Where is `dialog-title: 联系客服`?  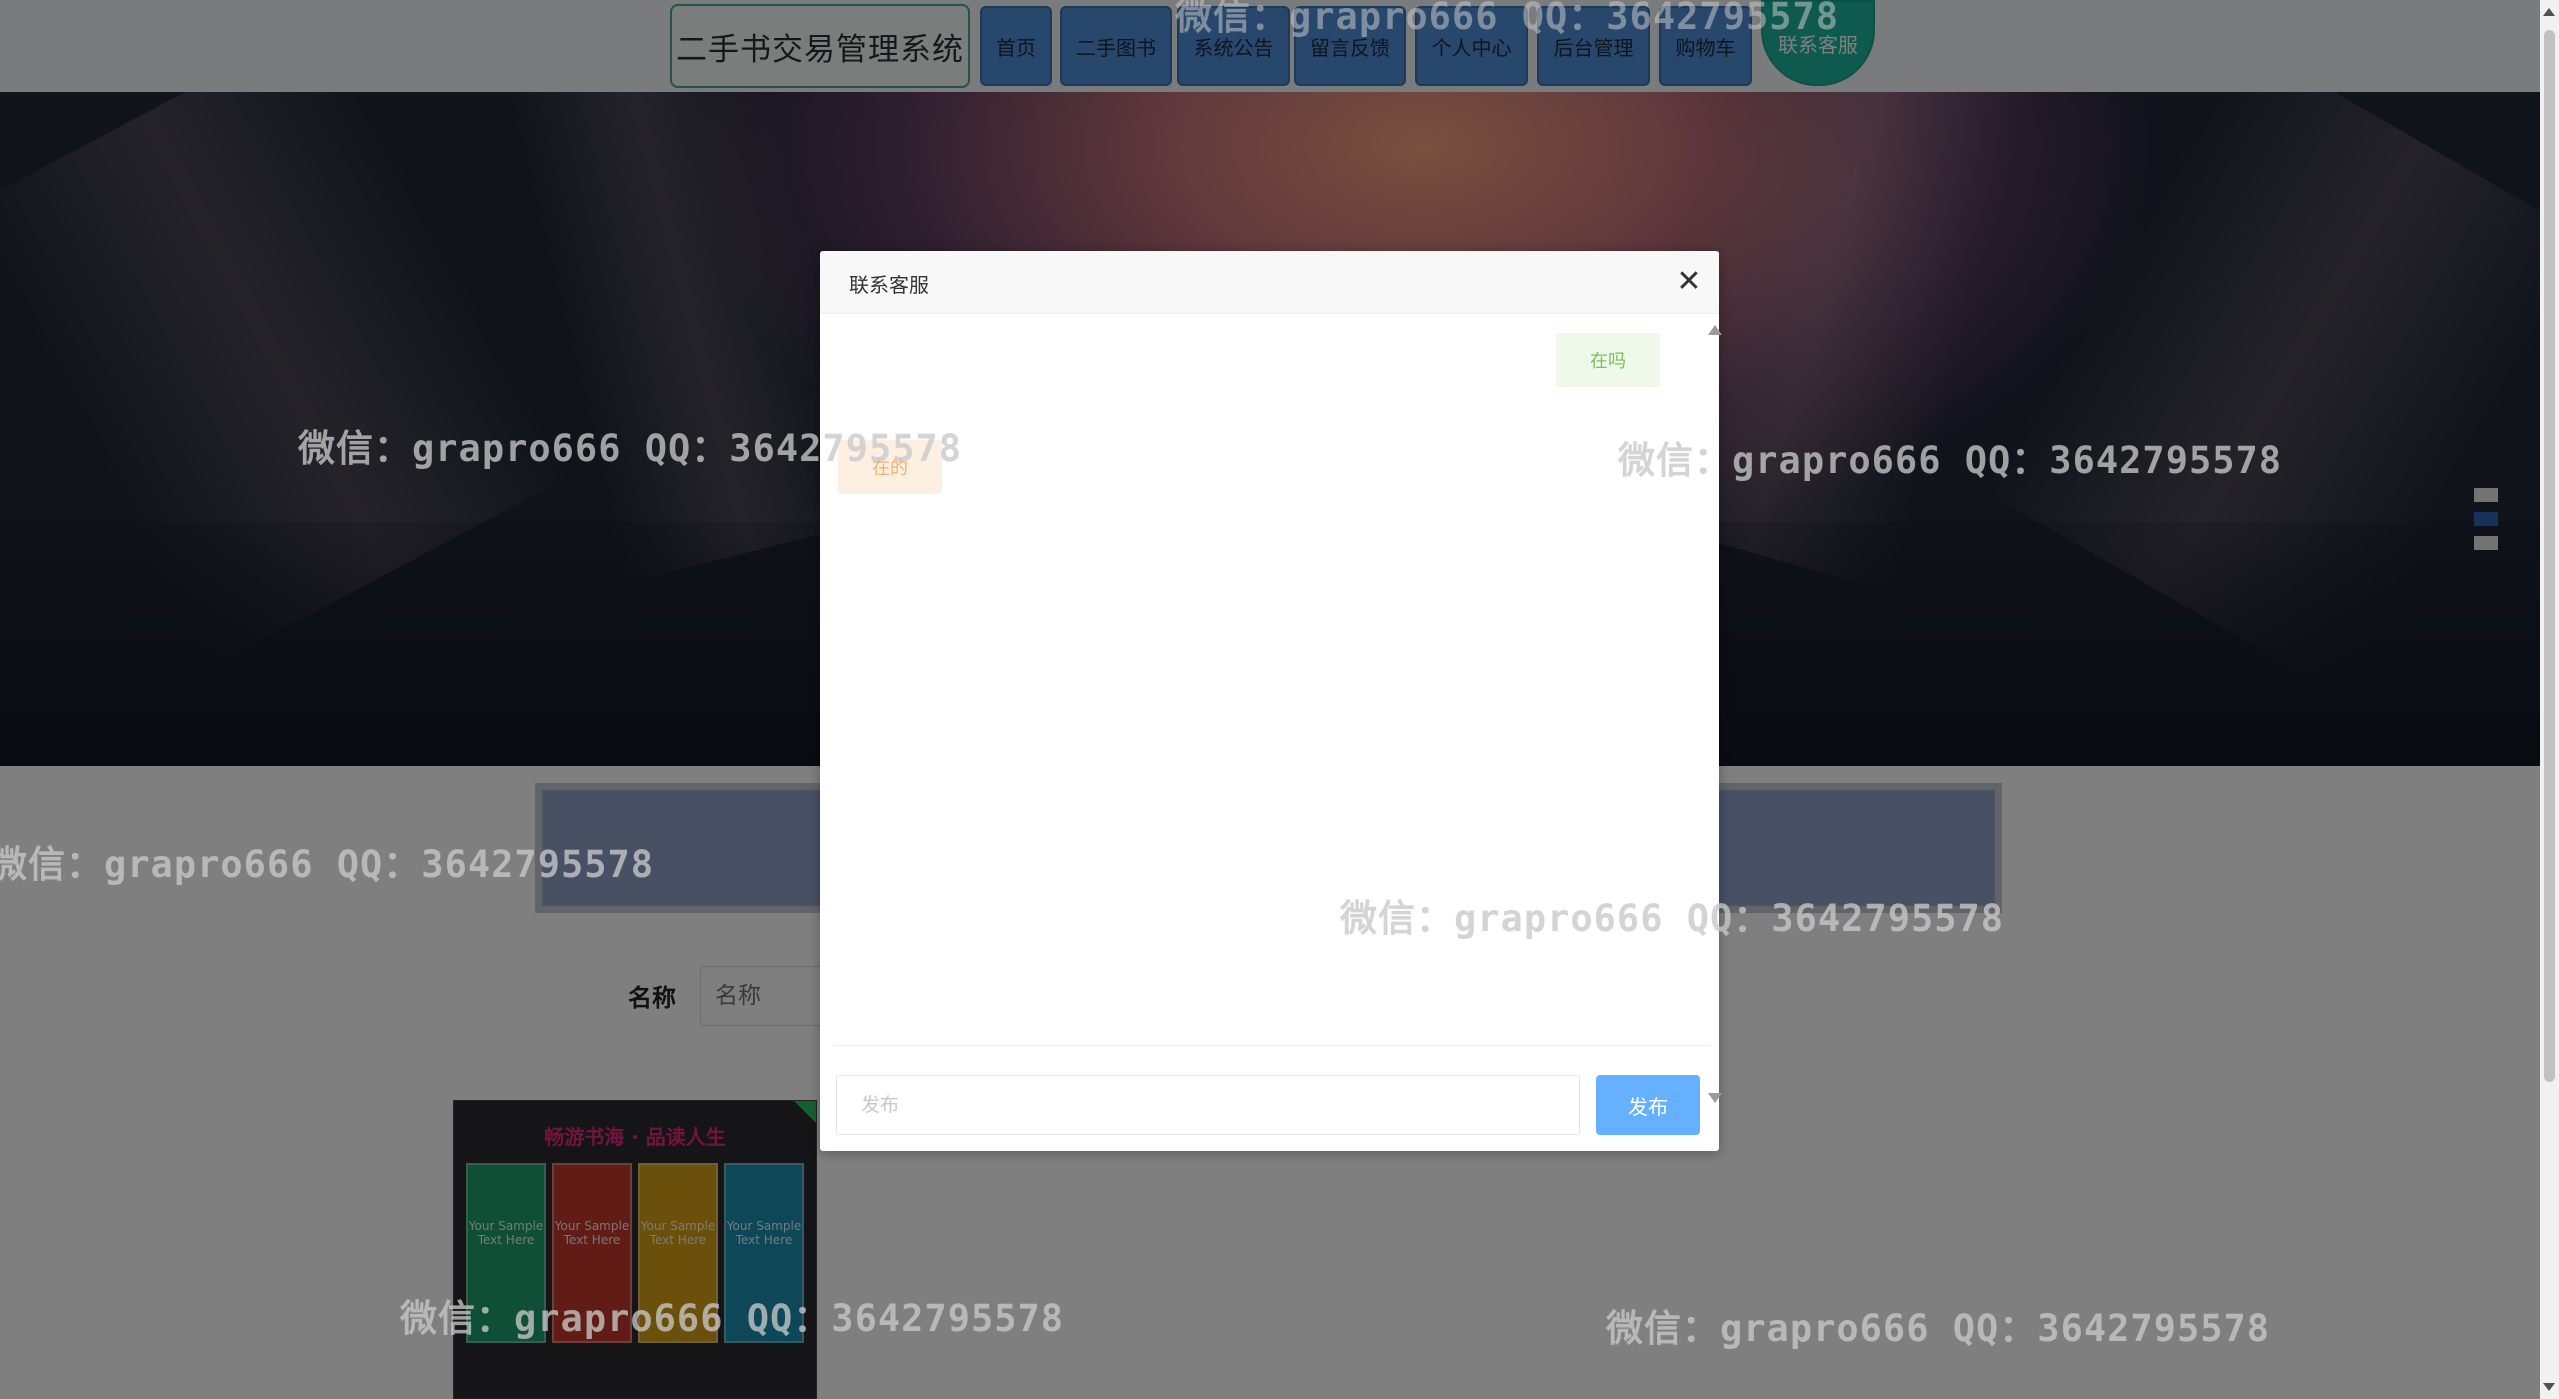
dialog-title: 联系客服 is located at coordinates (889, 285).